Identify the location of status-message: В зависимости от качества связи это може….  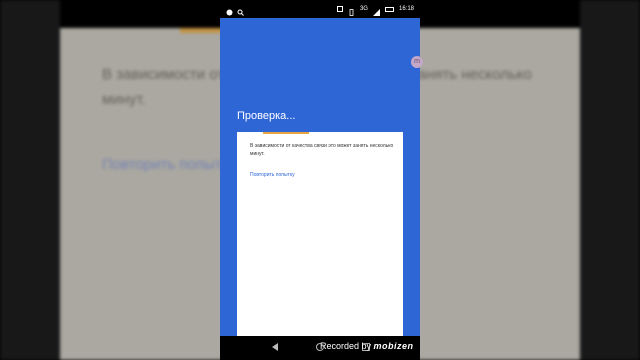
(322, 150).